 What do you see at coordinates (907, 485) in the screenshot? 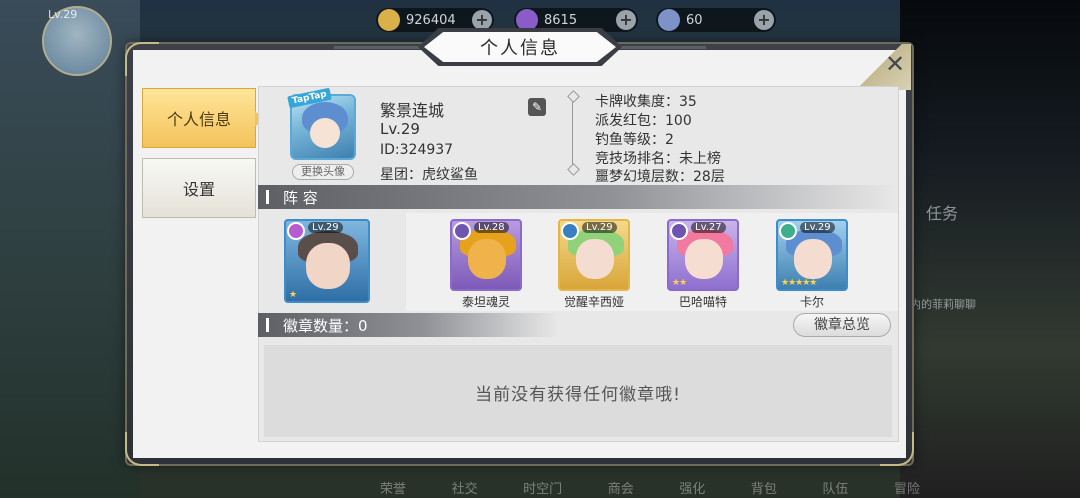
I see `nav-adventure: 冒险` at bounding box center [907, 485].